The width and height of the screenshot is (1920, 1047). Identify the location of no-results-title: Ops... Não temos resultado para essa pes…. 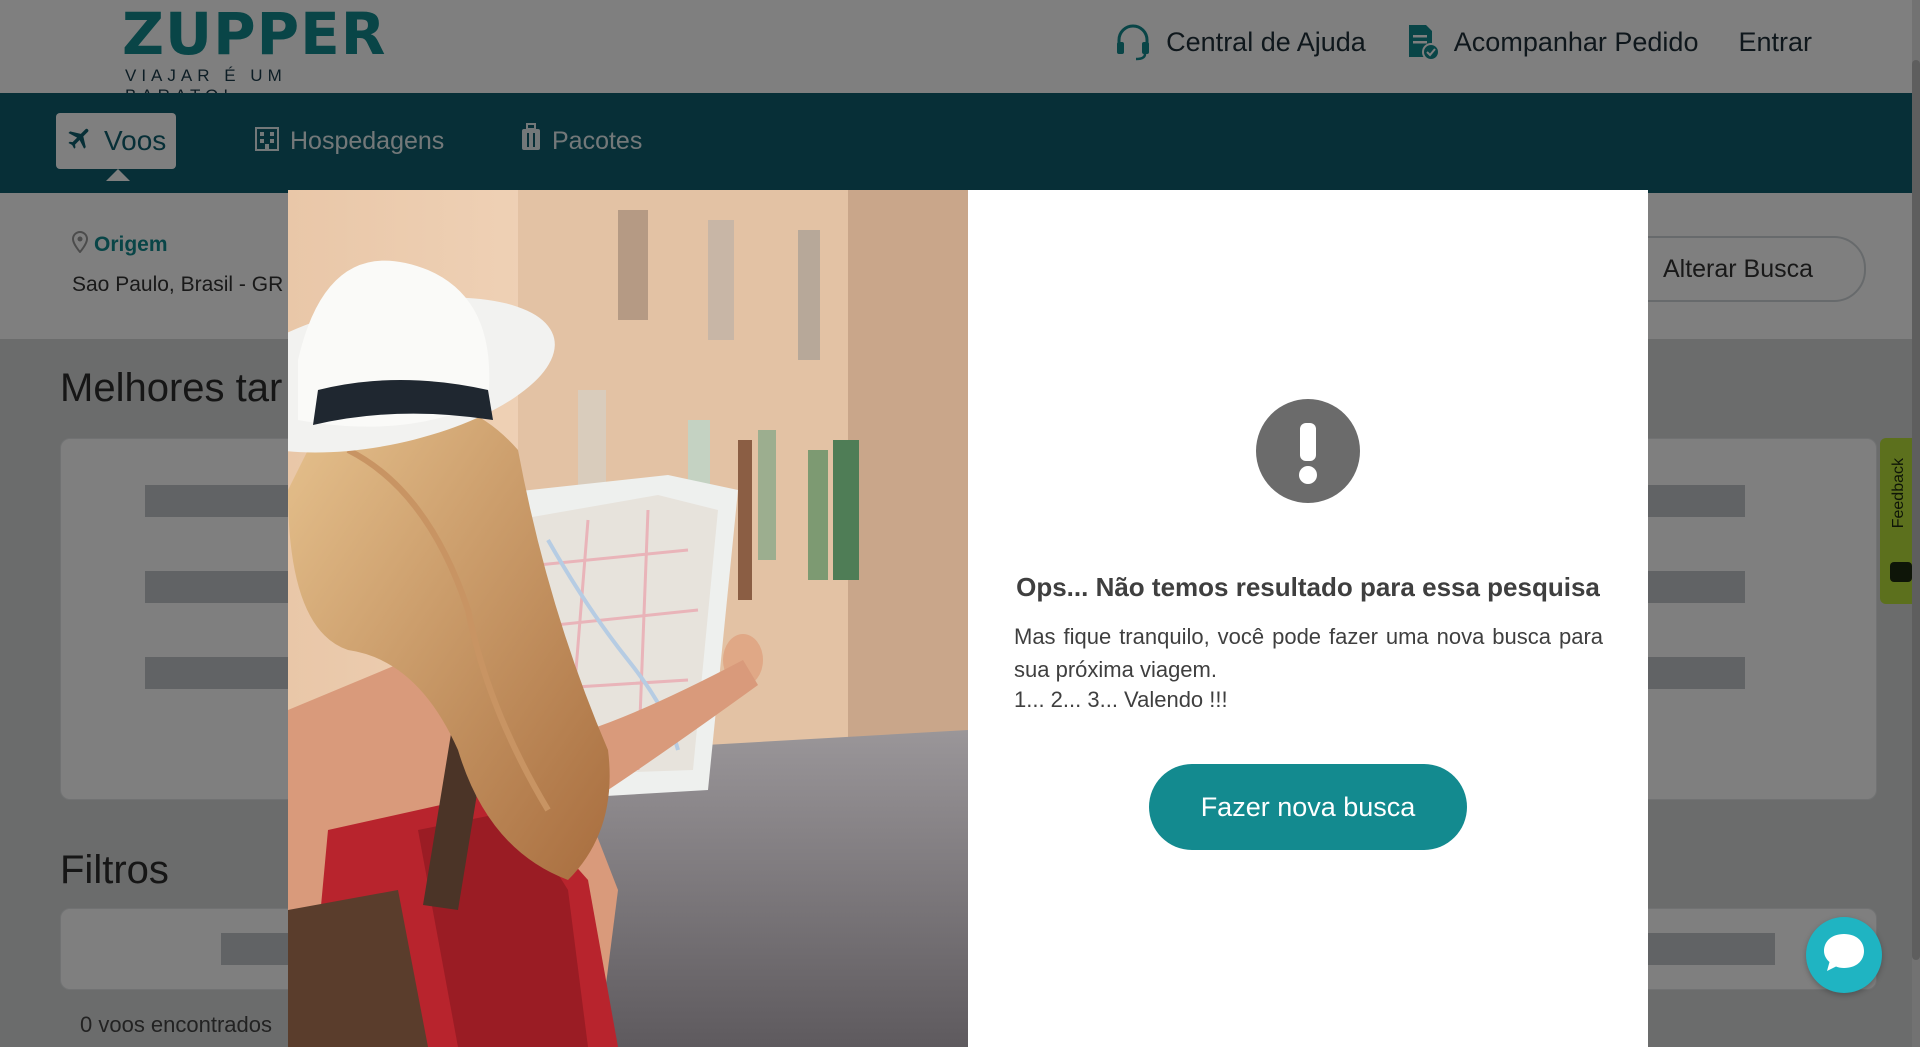
(1308, 587).